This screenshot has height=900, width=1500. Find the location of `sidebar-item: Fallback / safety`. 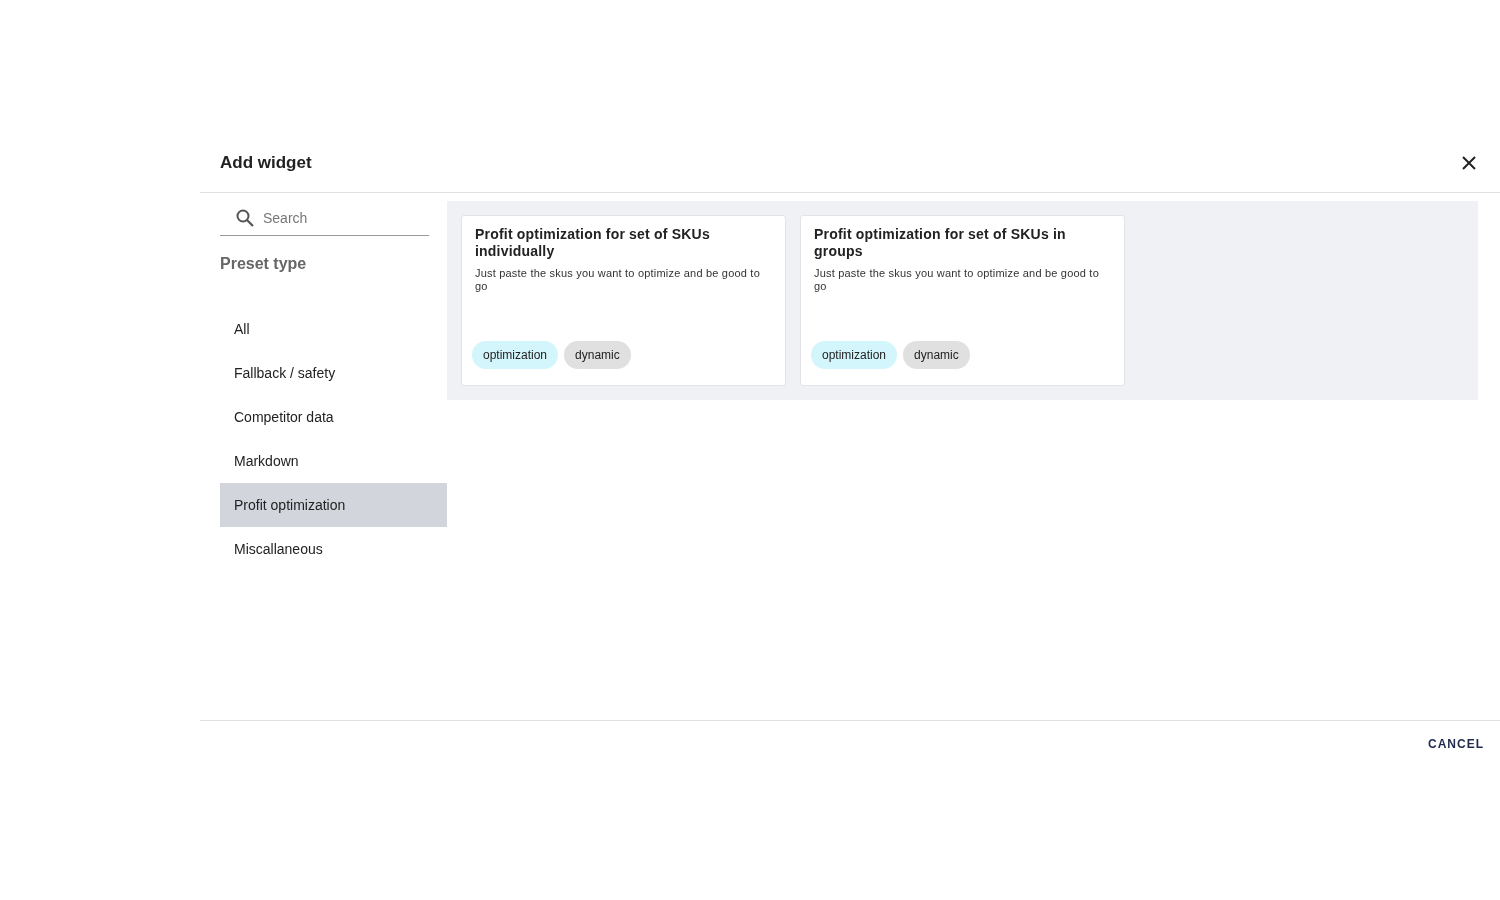

sidebar-item: Fallback / safety is located at coordinates (333, 373).